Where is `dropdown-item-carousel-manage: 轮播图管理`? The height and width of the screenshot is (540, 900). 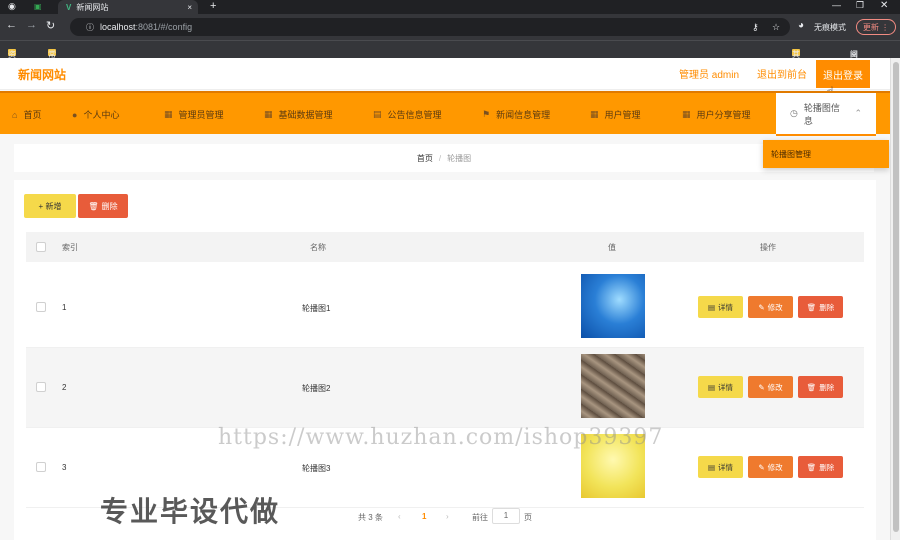 dropdown-item-carousel-manage: 轮播图管理 is located at coordinates (826, 154).